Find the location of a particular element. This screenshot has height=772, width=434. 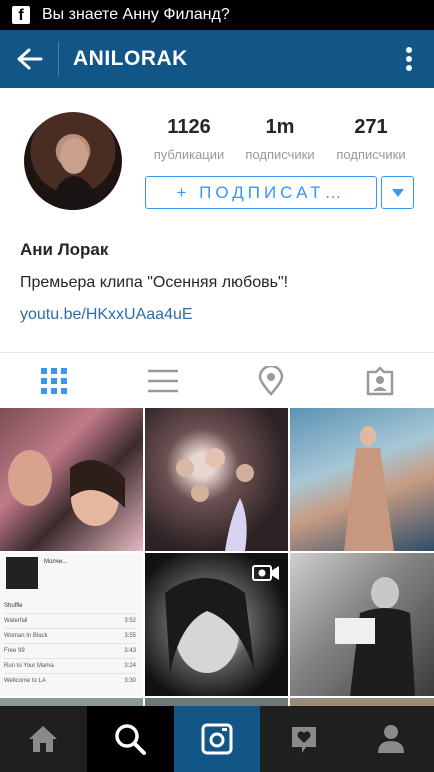

tab-grid is located at coordinates (54, 380).